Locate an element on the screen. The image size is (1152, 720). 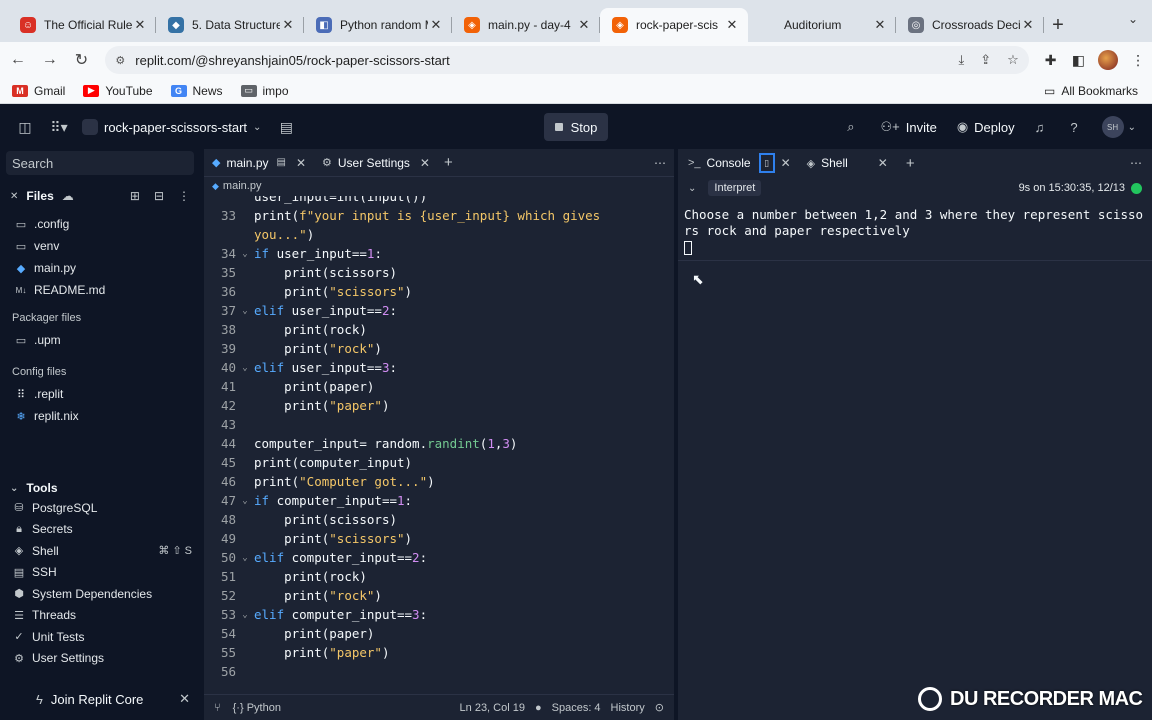
bookmark-item: ▶ YouTube is located at coordinates (118, 91).